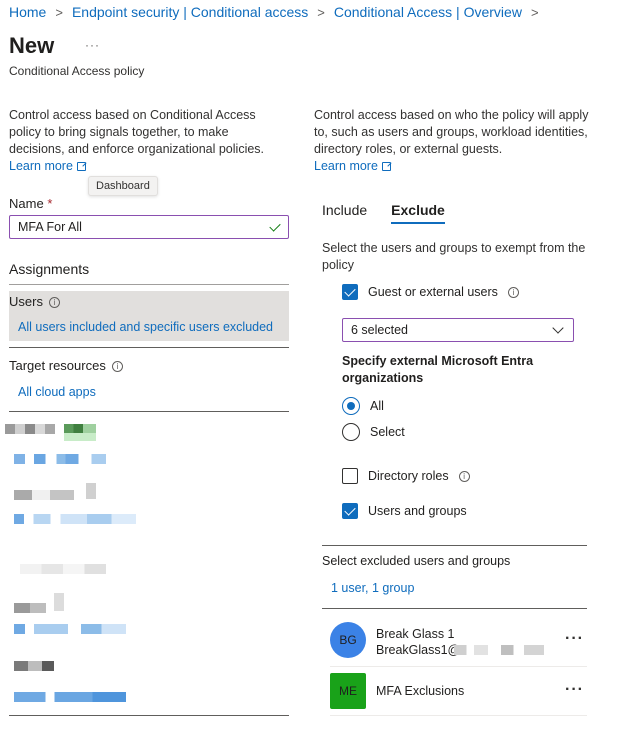 The height and width of the screenshot is (735, 643). I want to click on guest-external-option: Guest or external users i, so click(430, 292).